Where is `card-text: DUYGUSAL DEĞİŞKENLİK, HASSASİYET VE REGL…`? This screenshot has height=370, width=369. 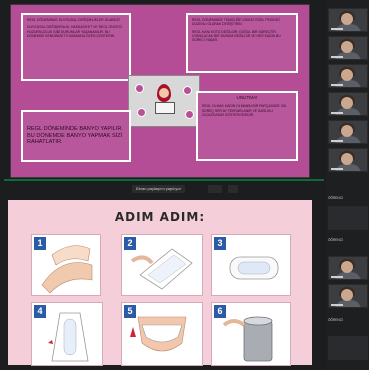 card-text: DUYGUSAL DEĞİŞKENLİK, HASSASİYET VE REGL… is located at coordinates (74, 31).